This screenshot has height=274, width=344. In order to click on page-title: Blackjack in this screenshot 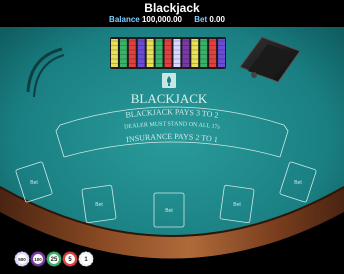, I will do `click(172, 8)`.